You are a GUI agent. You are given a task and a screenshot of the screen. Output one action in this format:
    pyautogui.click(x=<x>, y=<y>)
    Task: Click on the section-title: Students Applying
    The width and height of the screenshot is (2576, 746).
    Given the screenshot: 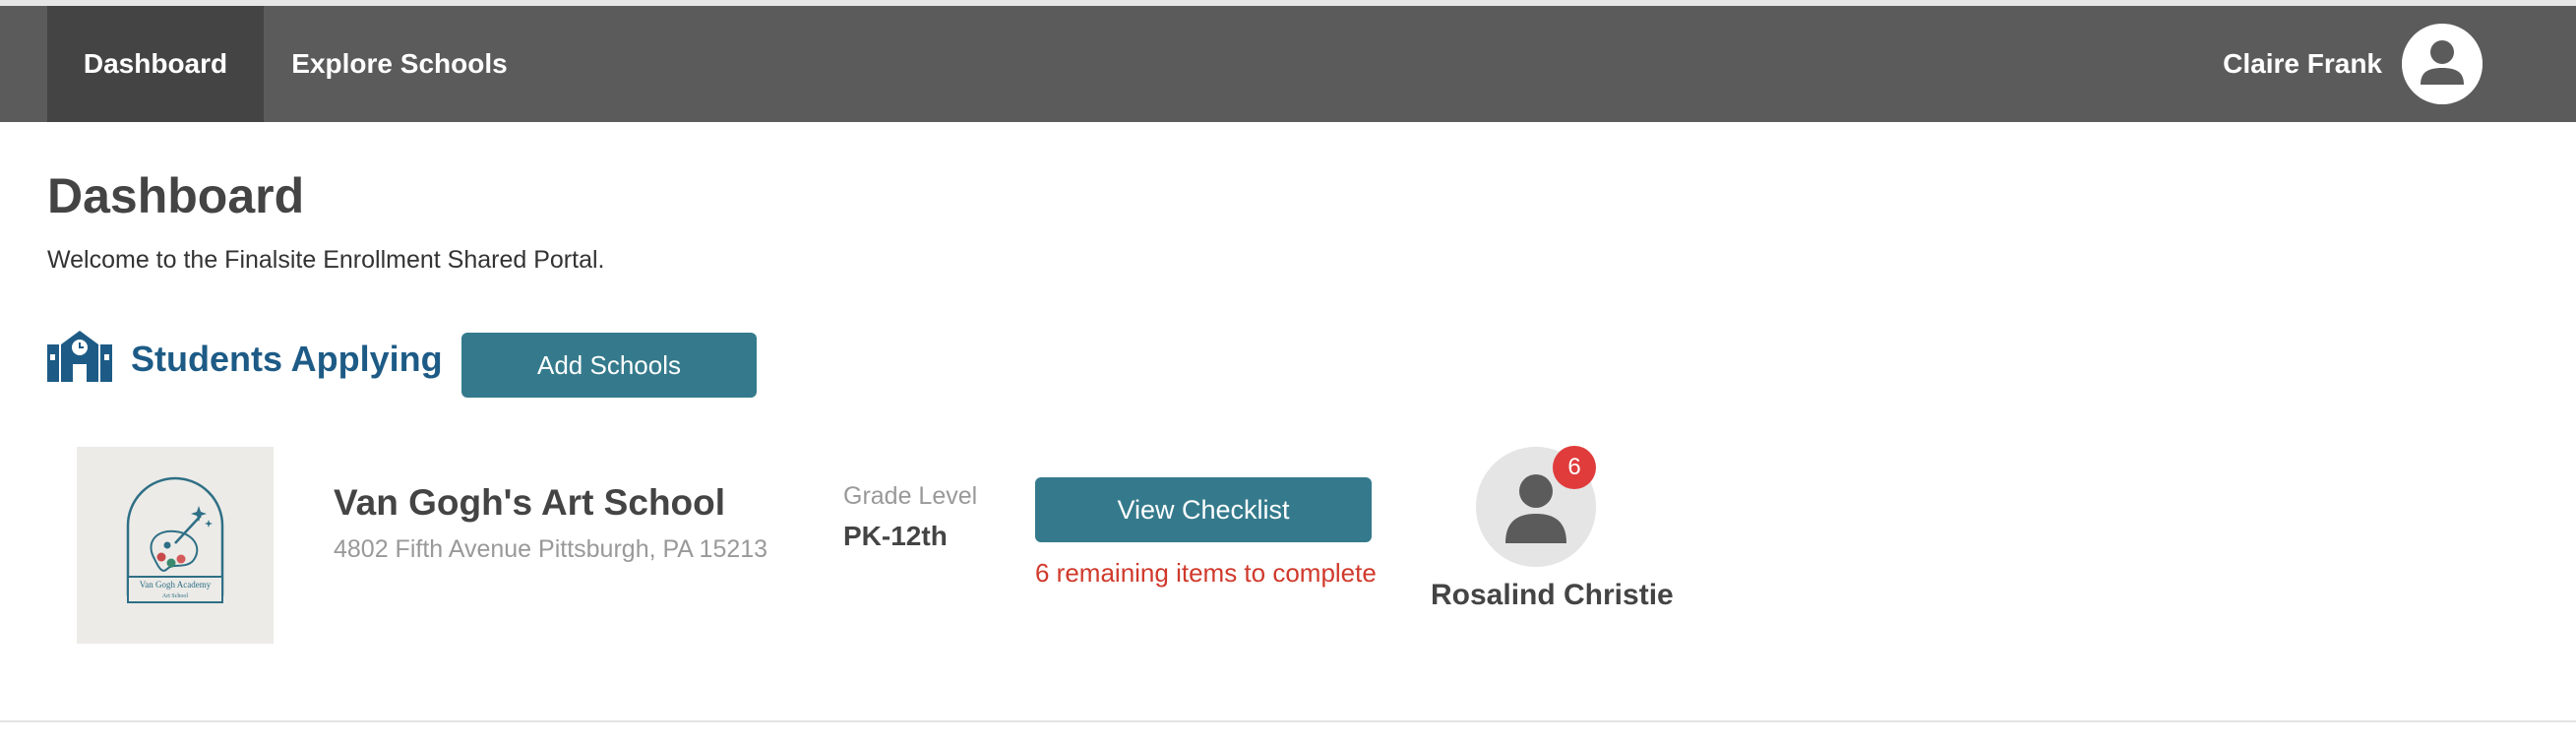 What is the action you would take?
    pyautogui.click(x=287, y=359)
    